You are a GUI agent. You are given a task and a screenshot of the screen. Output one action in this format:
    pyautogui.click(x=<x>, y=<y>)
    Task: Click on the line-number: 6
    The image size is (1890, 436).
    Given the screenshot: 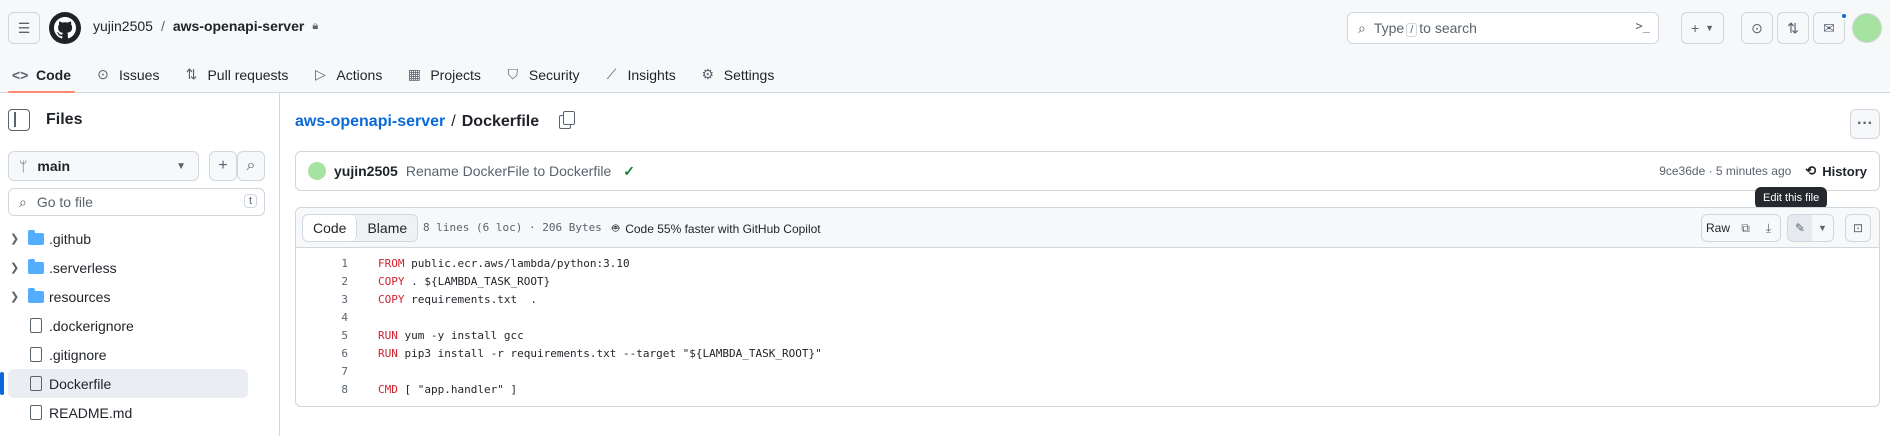 What is the action you would take?
    pyautogui.click(x=322, y=353)
    